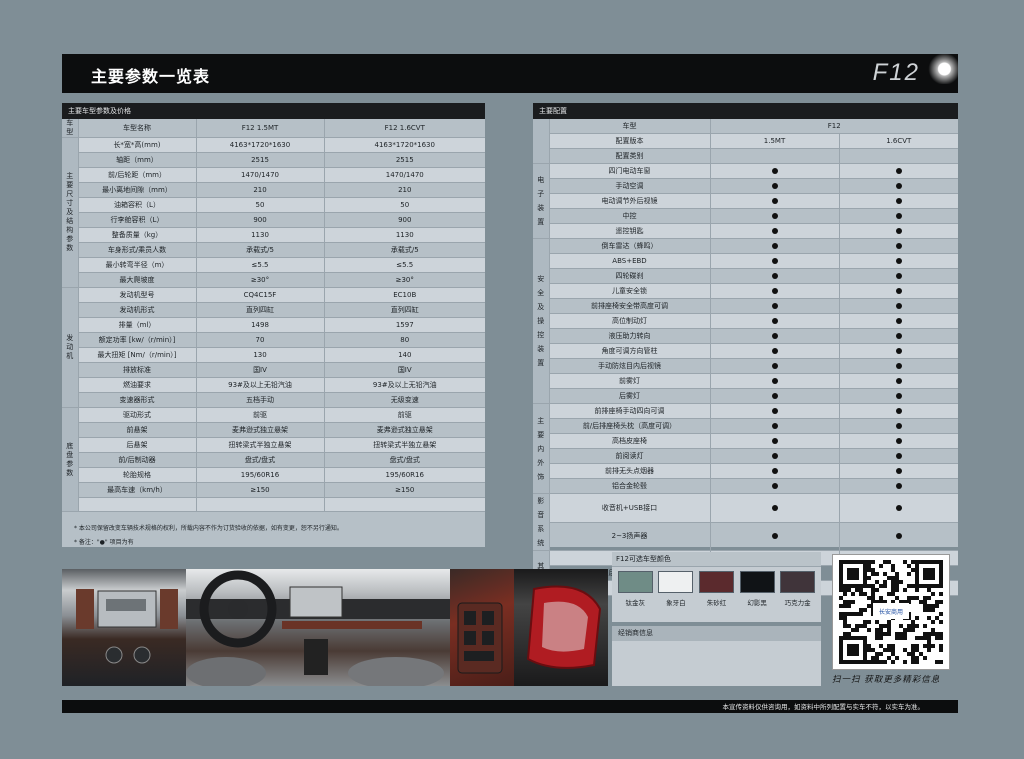  I want to click on spec-label: 额定功率 [kw/（r/min）], so click(137, 340).